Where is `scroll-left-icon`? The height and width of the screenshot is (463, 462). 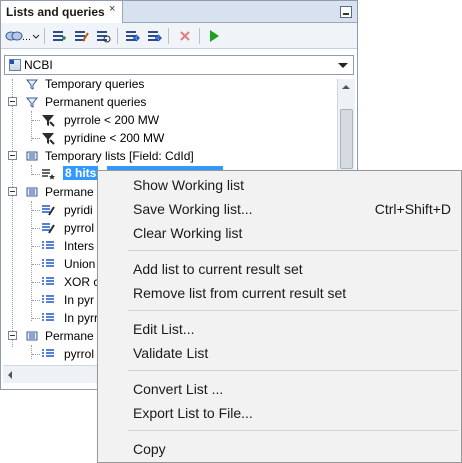 scroll-left-icon is located at coordinates (10, 375).